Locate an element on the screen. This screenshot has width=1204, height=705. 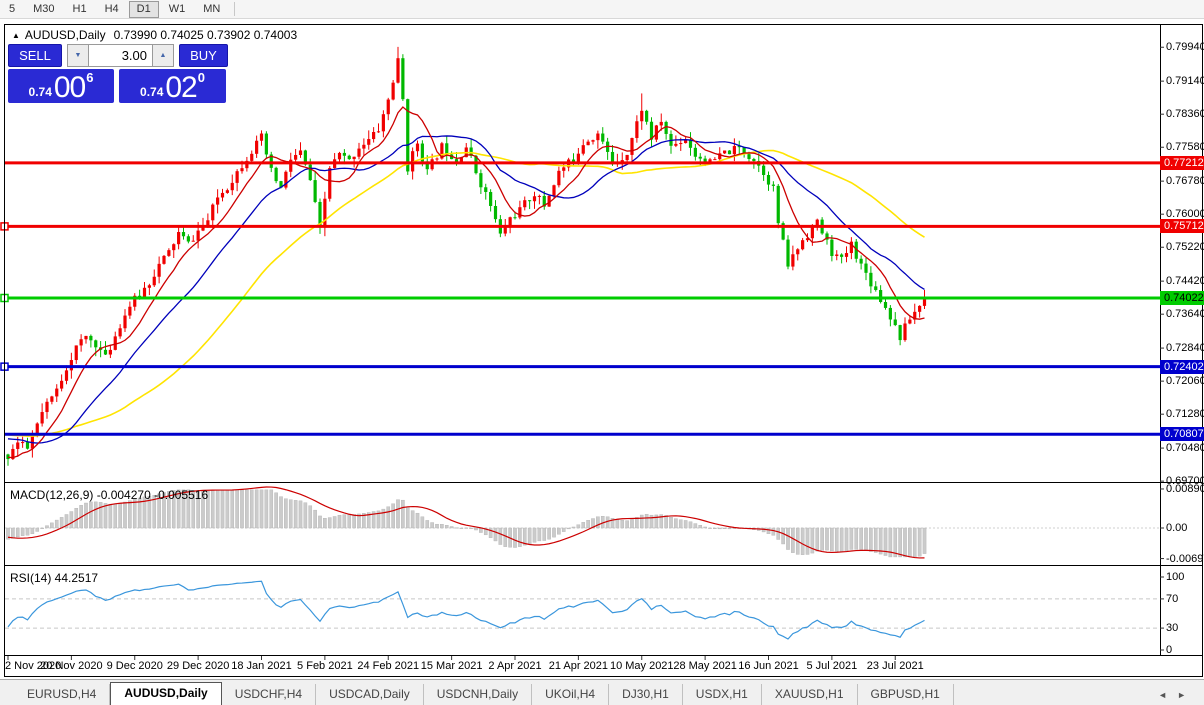
price-axis-label: 0.72060 is located at coordinates (1185, 381).